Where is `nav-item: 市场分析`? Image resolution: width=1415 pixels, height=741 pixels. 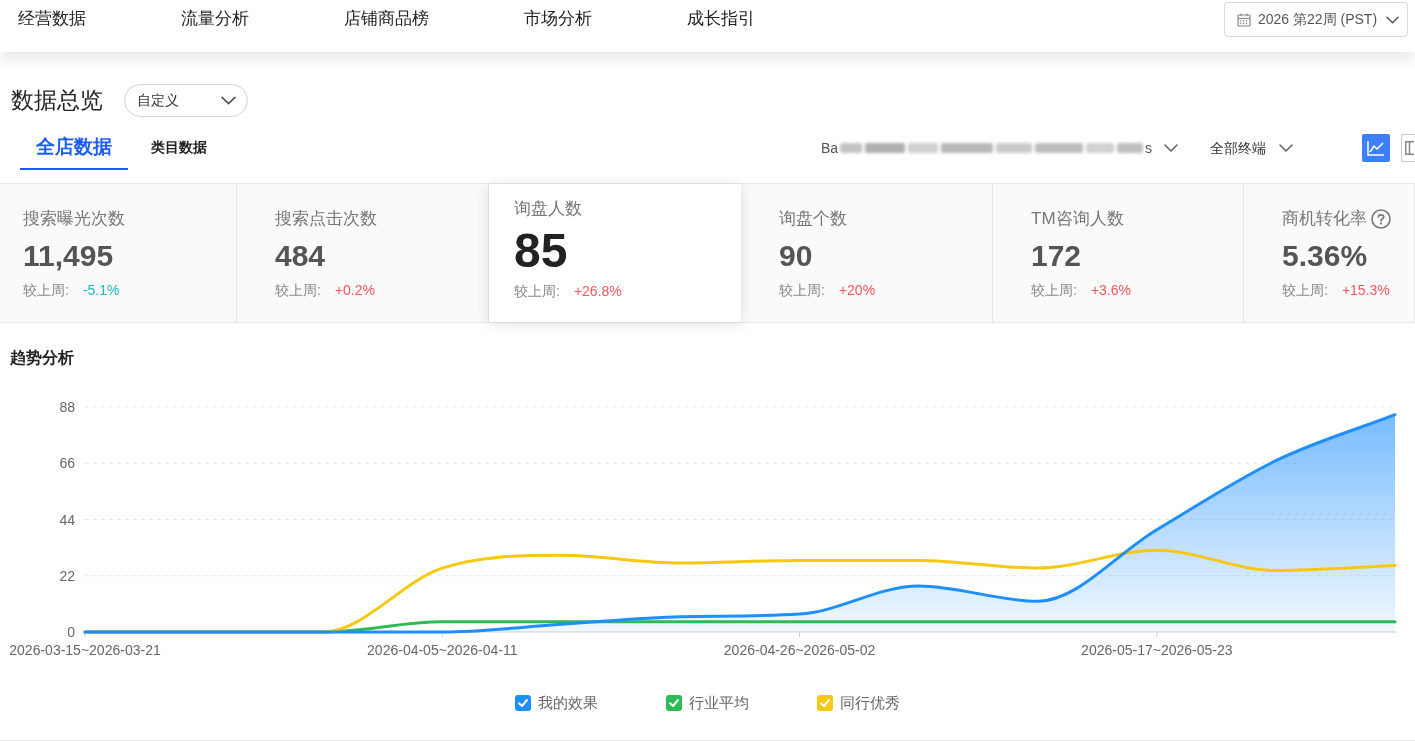 nav-item: 市场分析 is located at coordinates (558, 19).